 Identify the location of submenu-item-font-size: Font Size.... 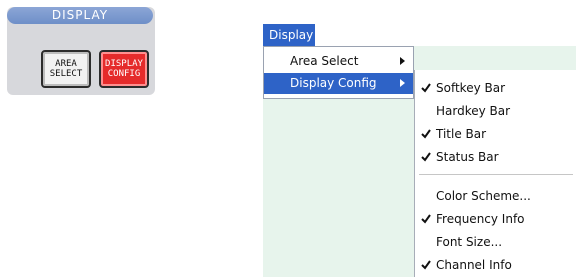
(495, 242).